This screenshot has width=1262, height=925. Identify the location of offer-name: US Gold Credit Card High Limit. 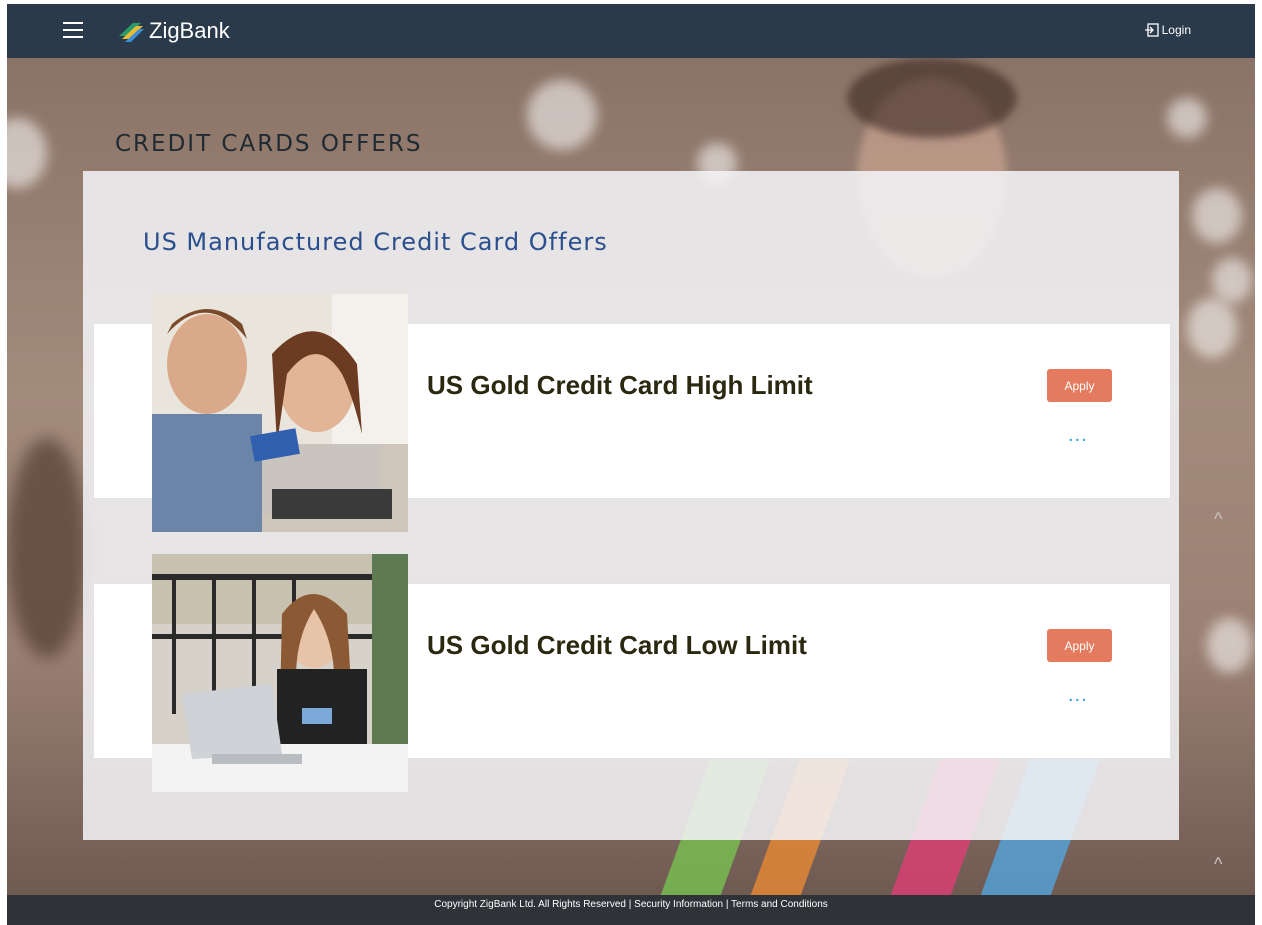
(620, 385).